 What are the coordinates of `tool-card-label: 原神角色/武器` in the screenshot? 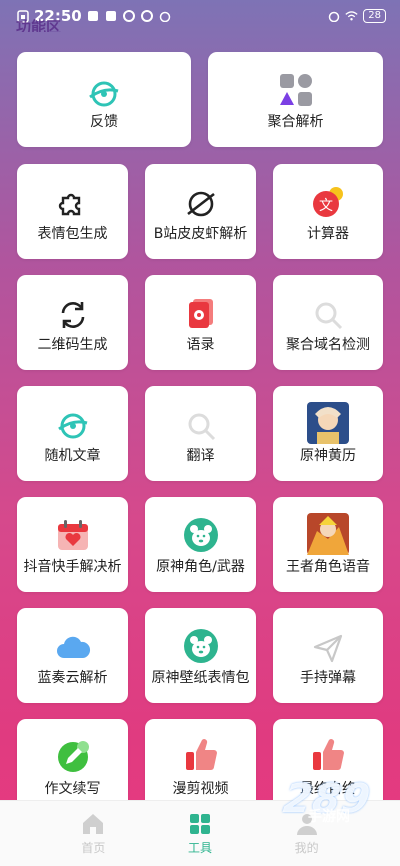 It's located at (200, 567).